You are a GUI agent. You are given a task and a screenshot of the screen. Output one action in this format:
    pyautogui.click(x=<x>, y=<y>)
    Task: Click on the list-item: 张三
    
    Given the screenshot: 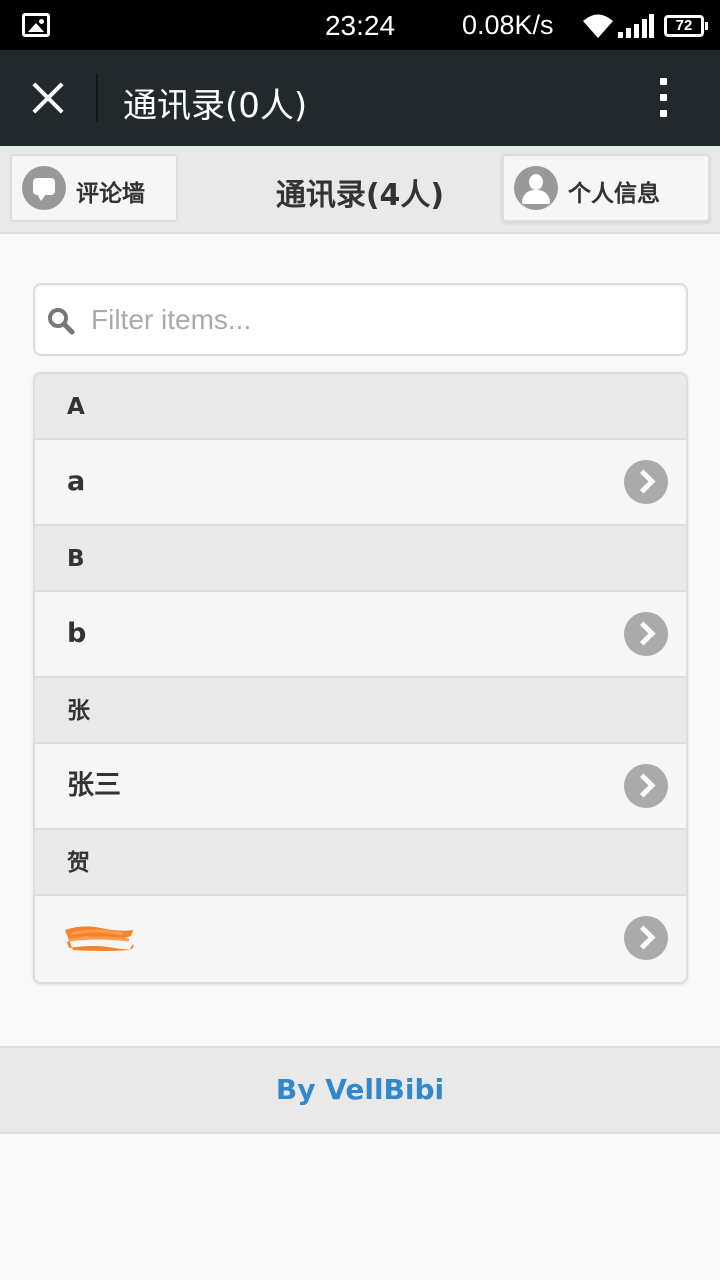 What is the action you would take?
    pyautogui.click(x=360, y=787)
    